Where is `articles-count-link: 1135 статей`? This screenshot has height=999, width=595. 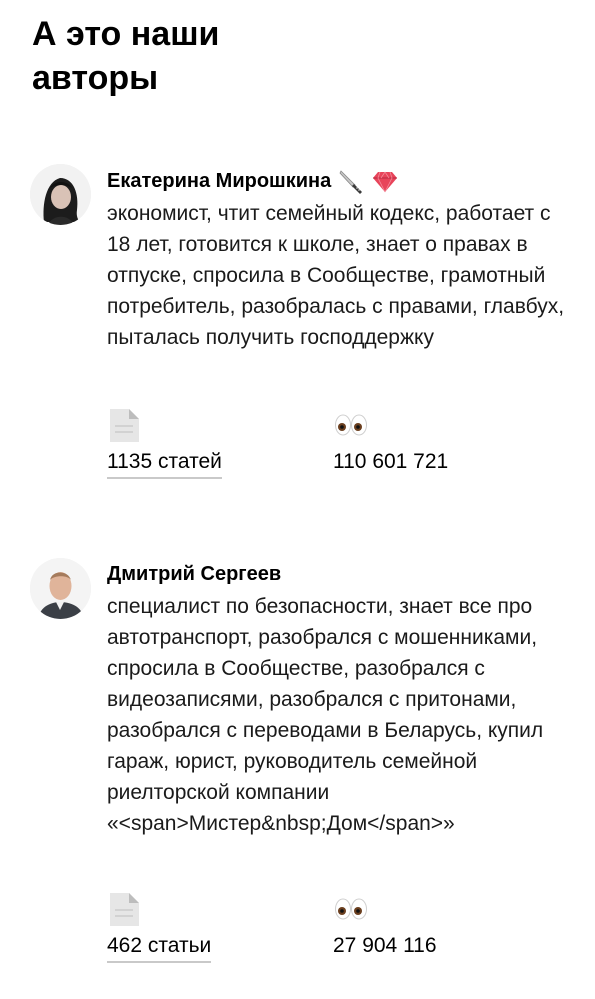 articles-count-link: 1135 статей is located at coordinates (164, 464).